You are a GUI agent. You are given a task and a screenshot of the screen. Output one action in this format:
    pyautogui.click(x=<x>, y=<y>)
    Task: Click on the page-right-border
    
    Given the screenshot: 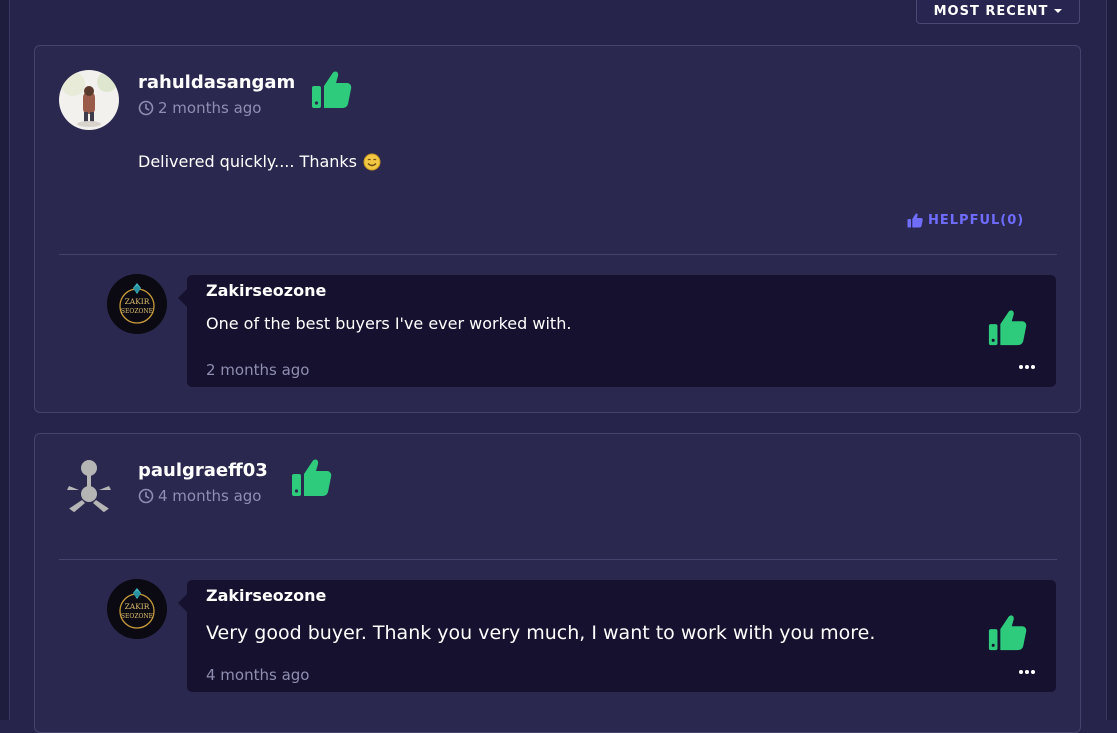 What is the action you would take?
    pyautogui.click(x=1111, y=360)
    